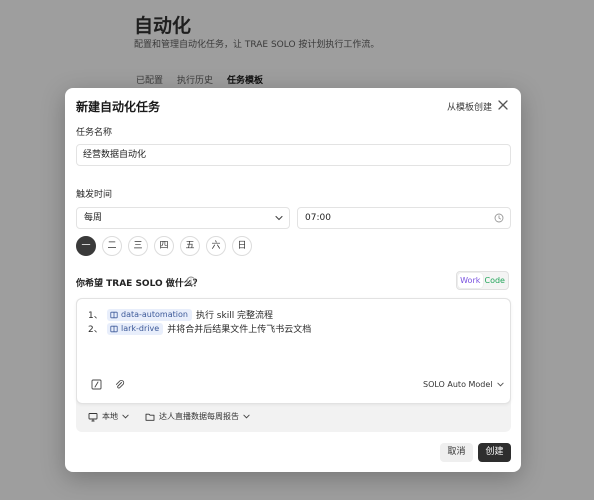 The height and width of the screenshot is (500, 594). I want to click on weekday-selector: 一 二 三 四 五 六 日, so click(164, 246).